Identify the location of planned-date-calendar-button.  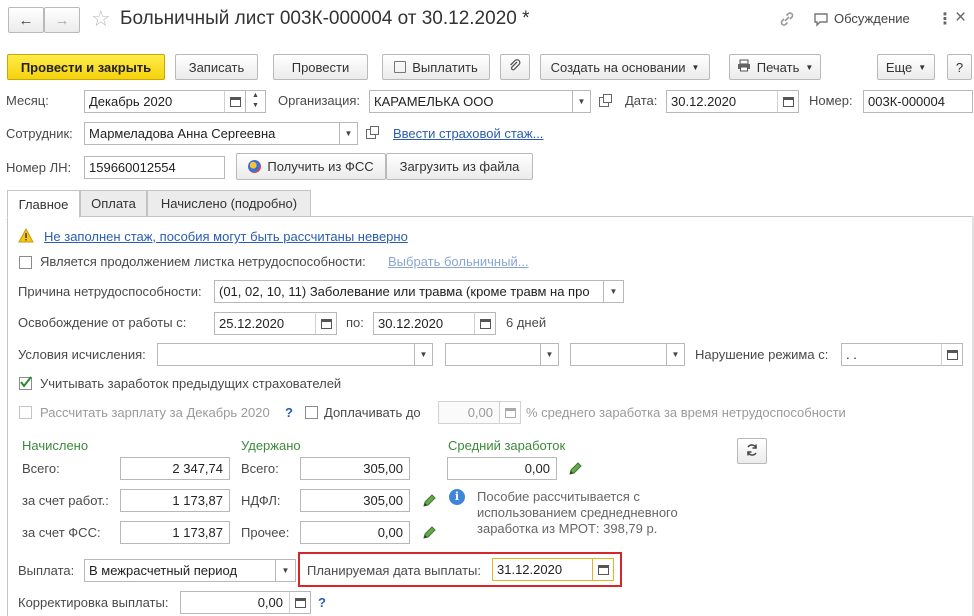
(603, 569).